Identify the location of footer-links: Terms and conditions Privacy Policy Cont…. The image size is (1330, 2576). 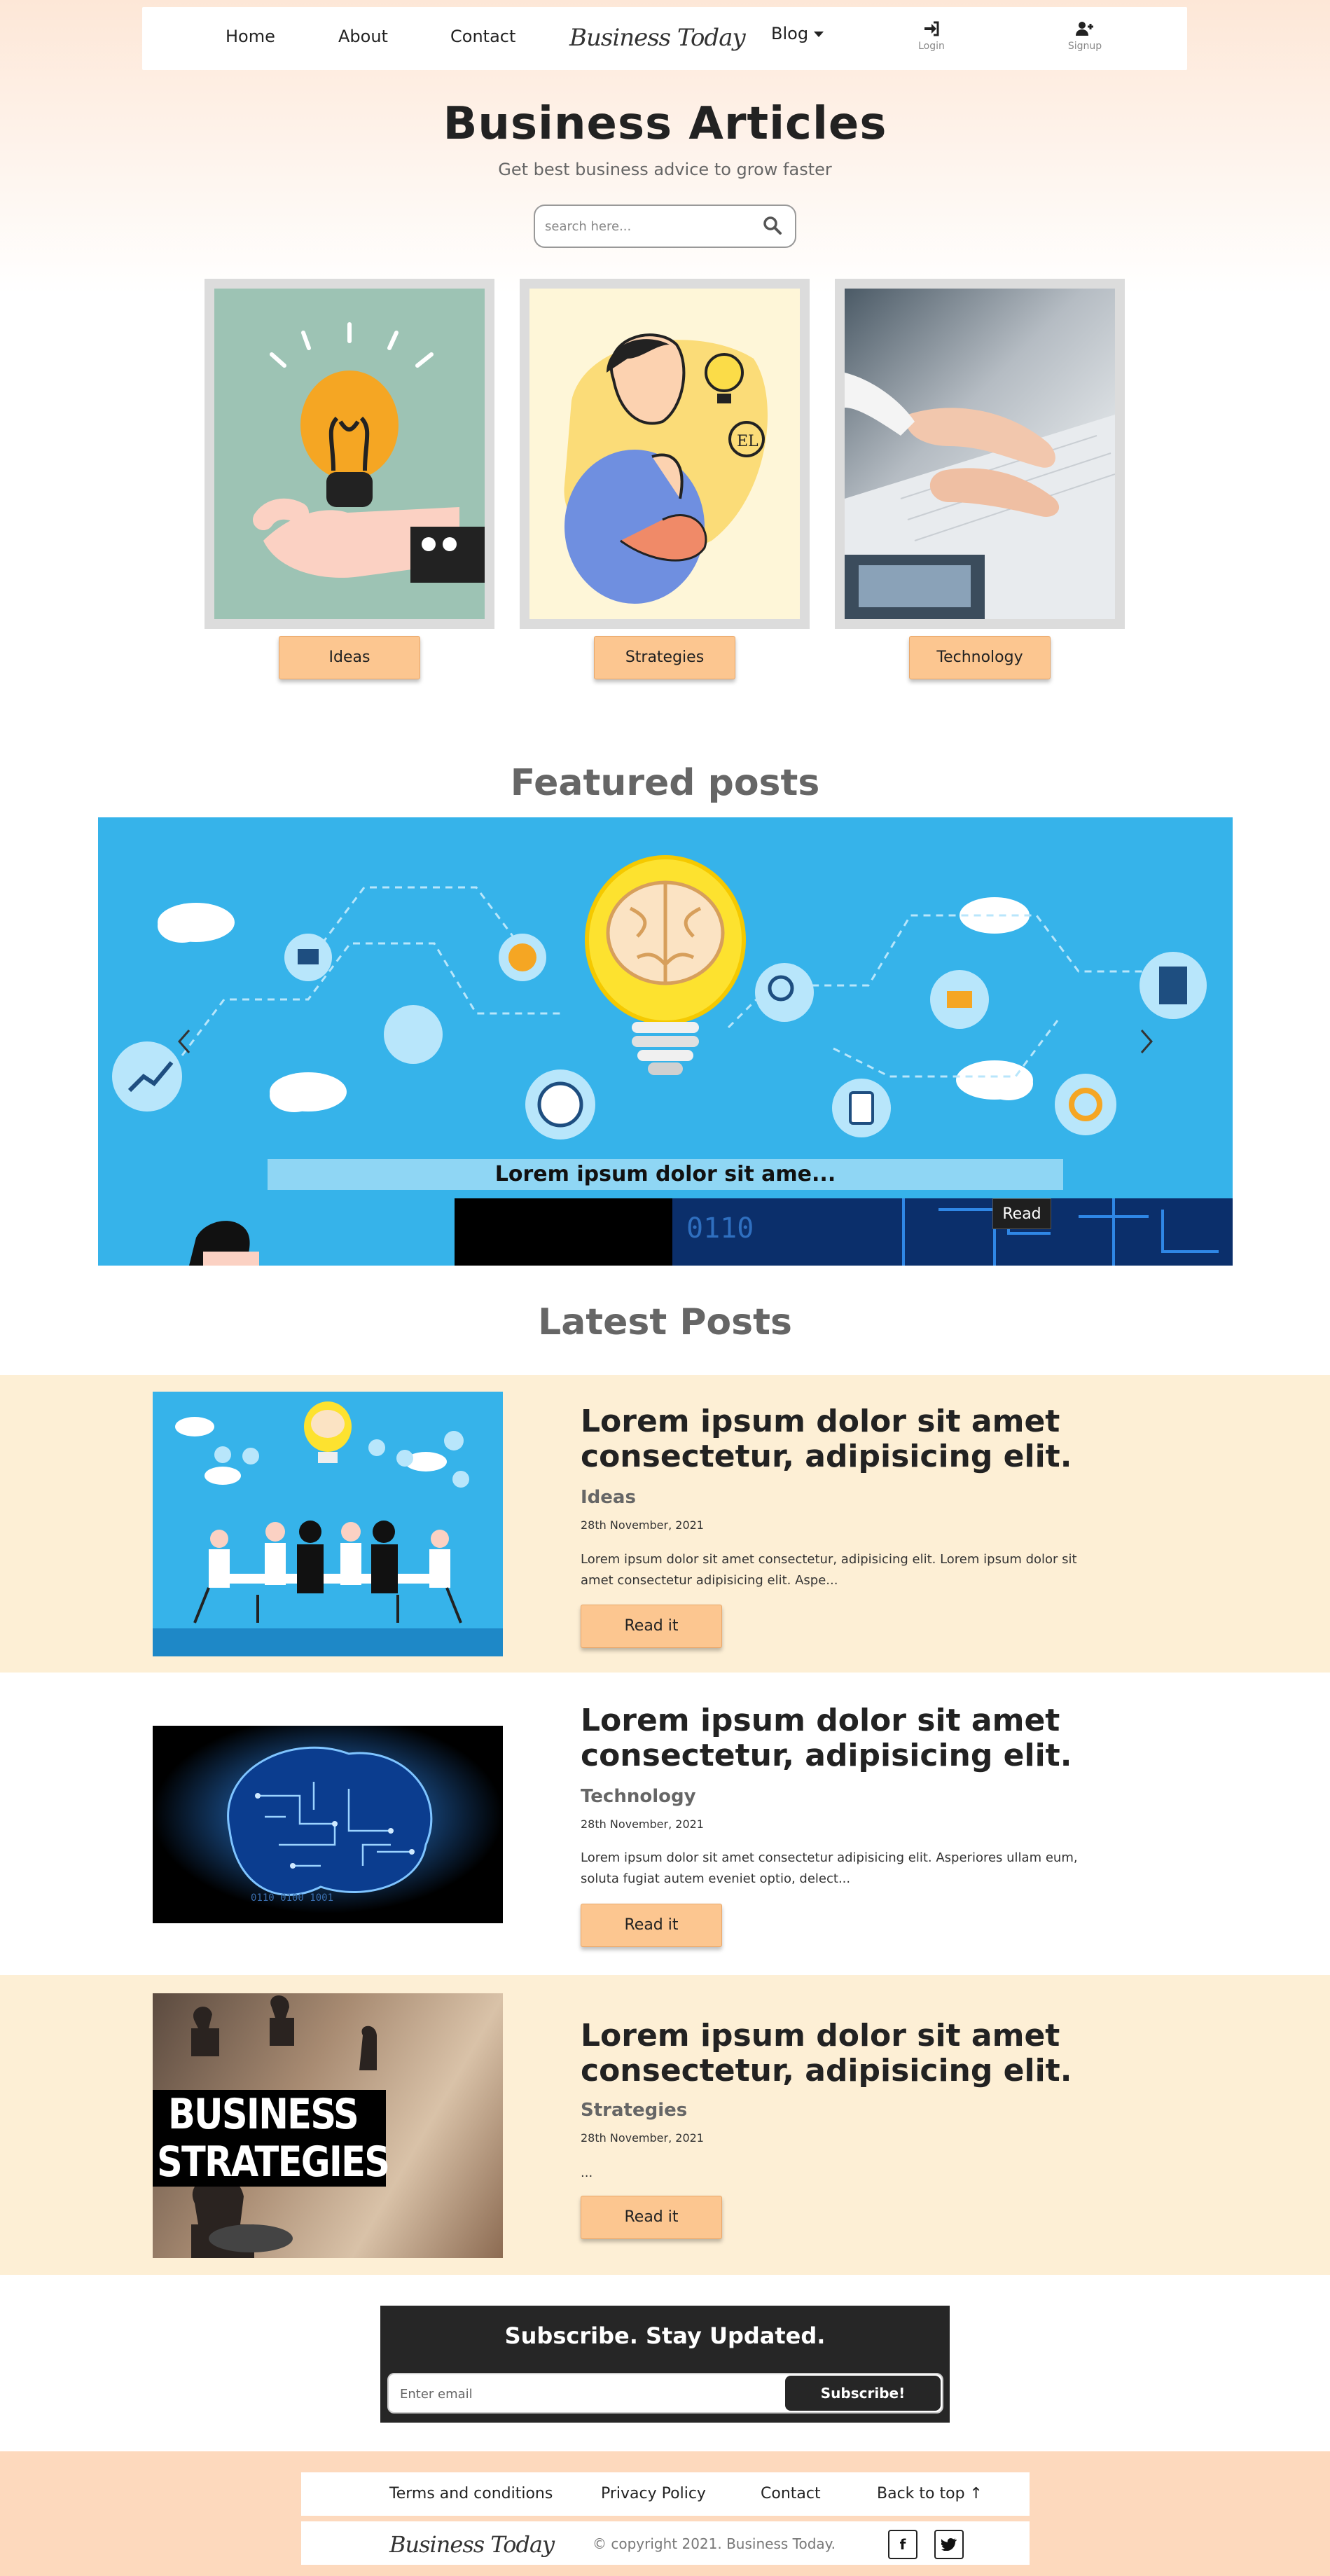
(665, 2494).